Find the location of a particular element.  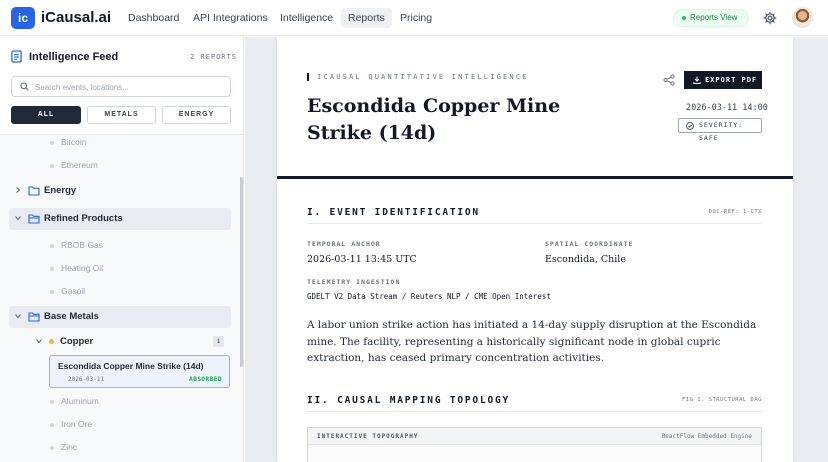

tree-node-base-metals: Base Metals is located at coordinates (120, 317).